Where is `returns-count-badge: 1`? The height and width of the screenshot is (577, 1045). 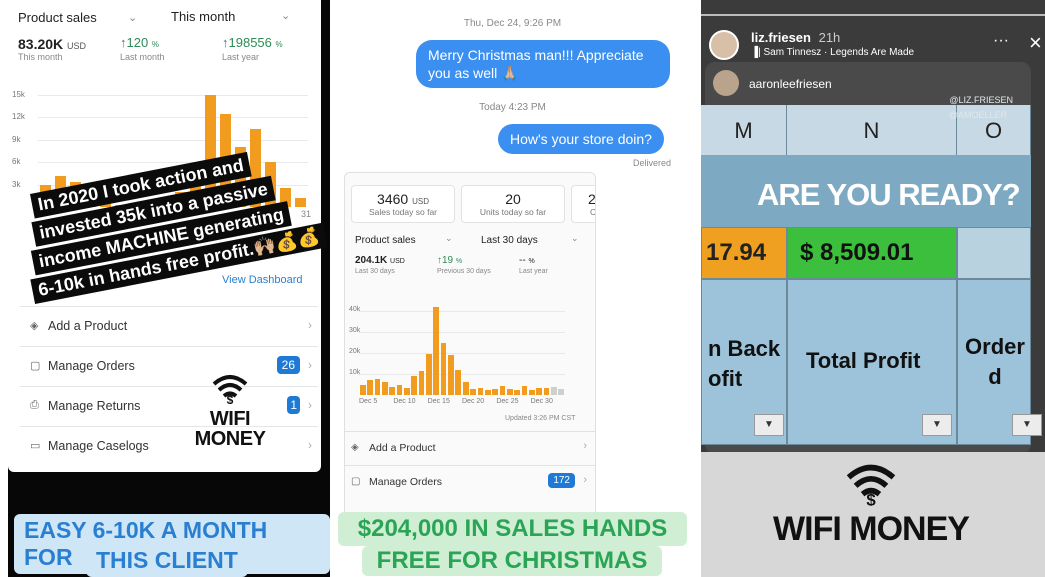
returns-count-badge: 1 is located at coordinates (293, 405).